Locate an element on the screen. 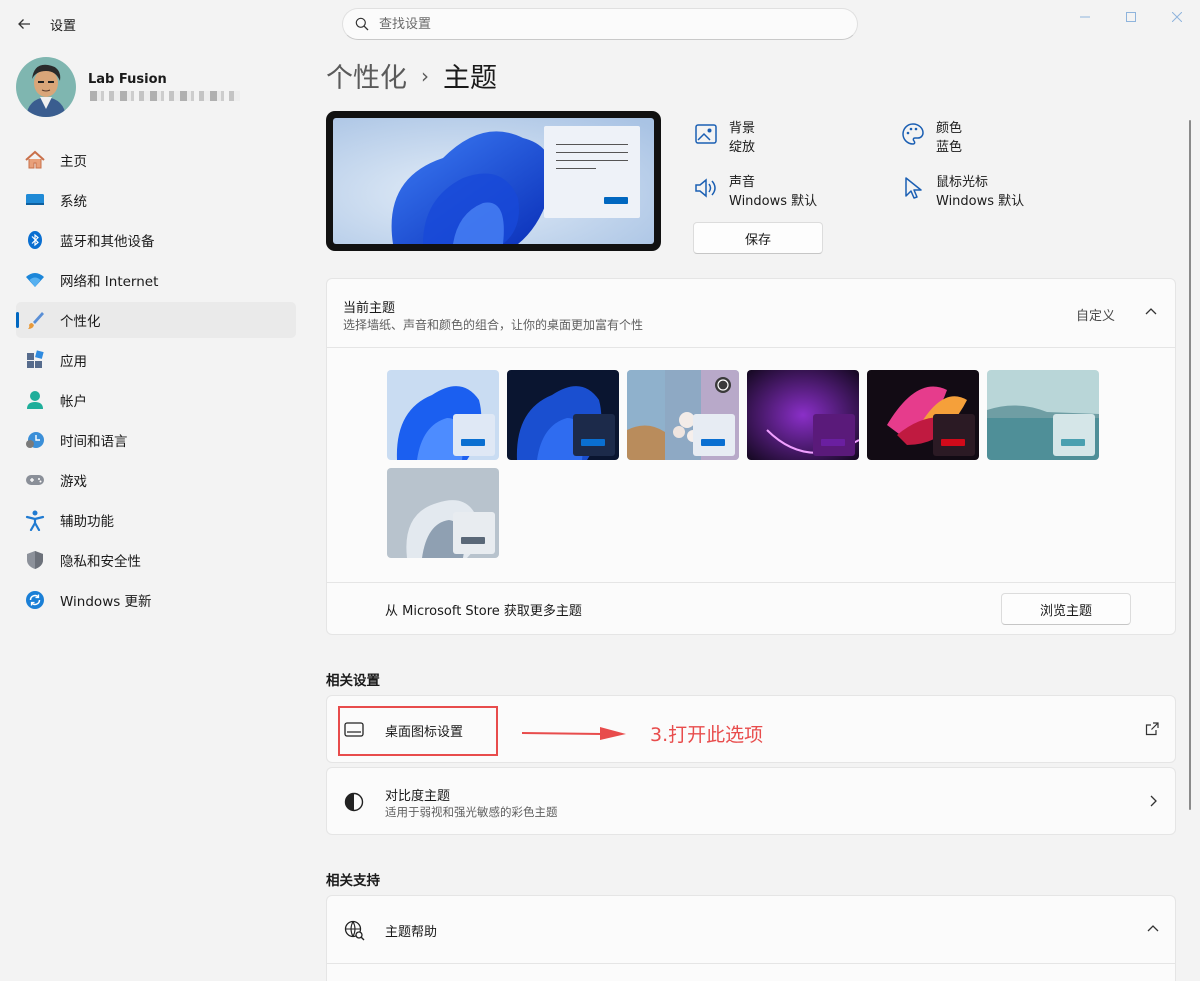  property-label: 背景 is located at coordinates (742, 128).